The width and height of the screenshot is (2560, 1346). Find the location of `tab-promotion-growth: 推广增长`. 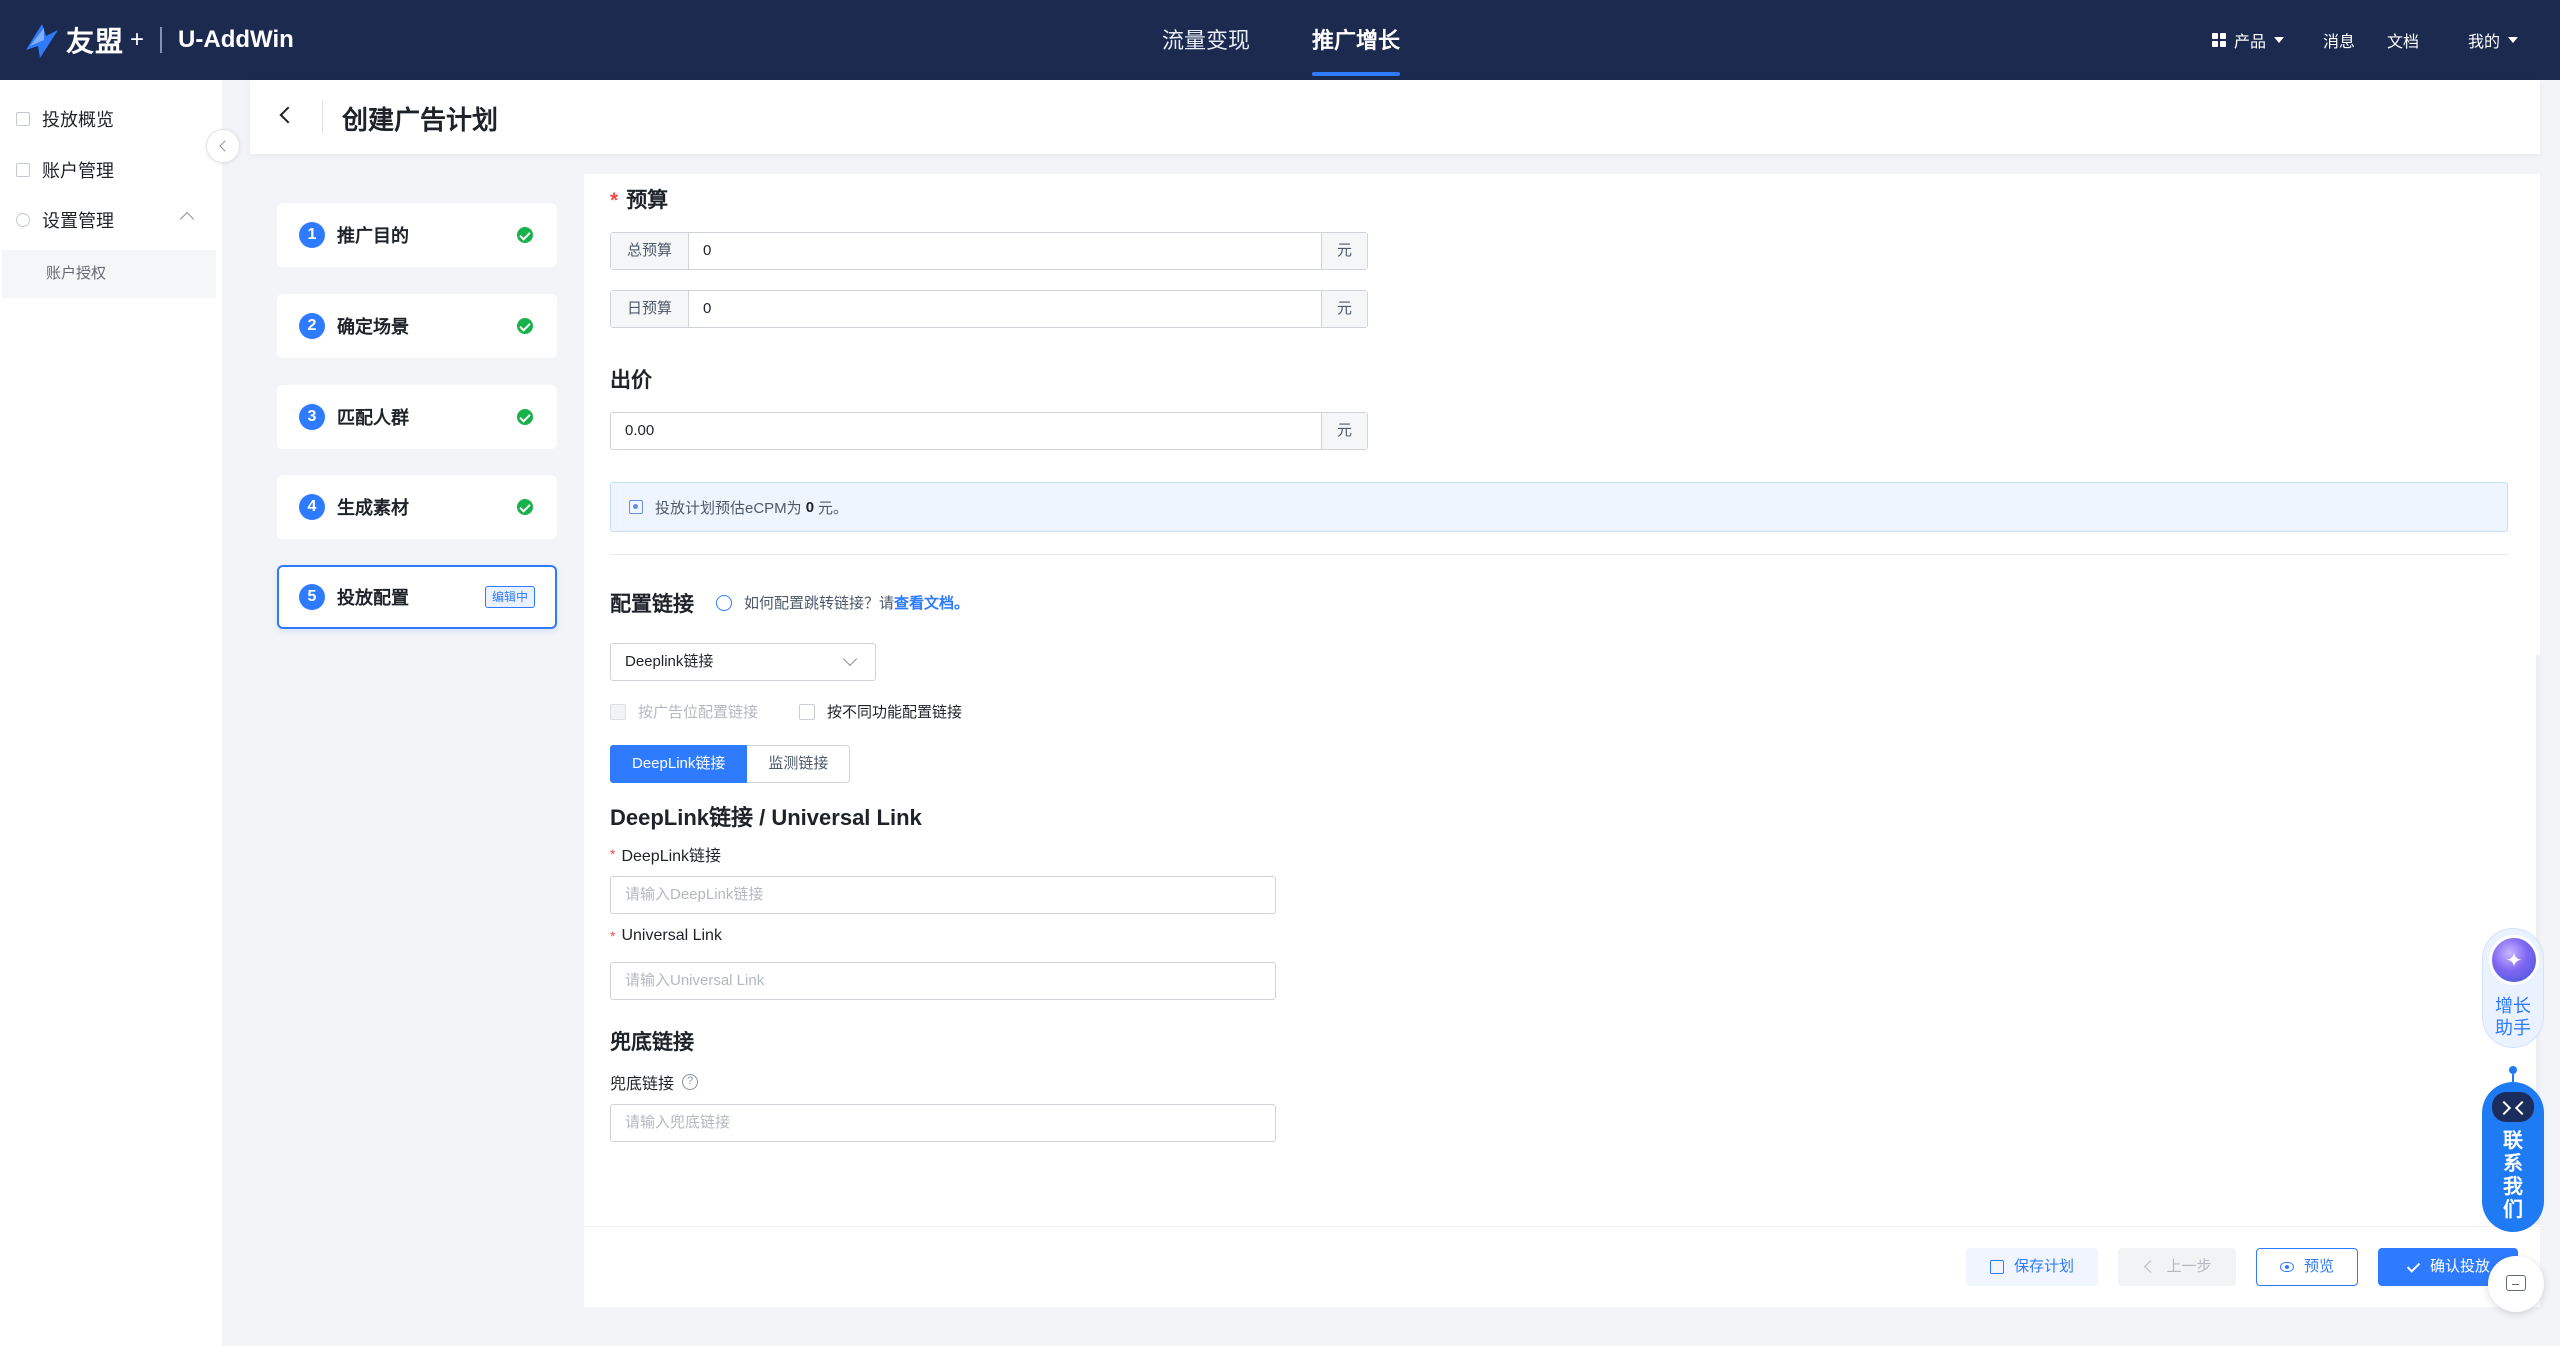

tab-promotion-growth: 推广增长 is located at coordinates (1356, 40).